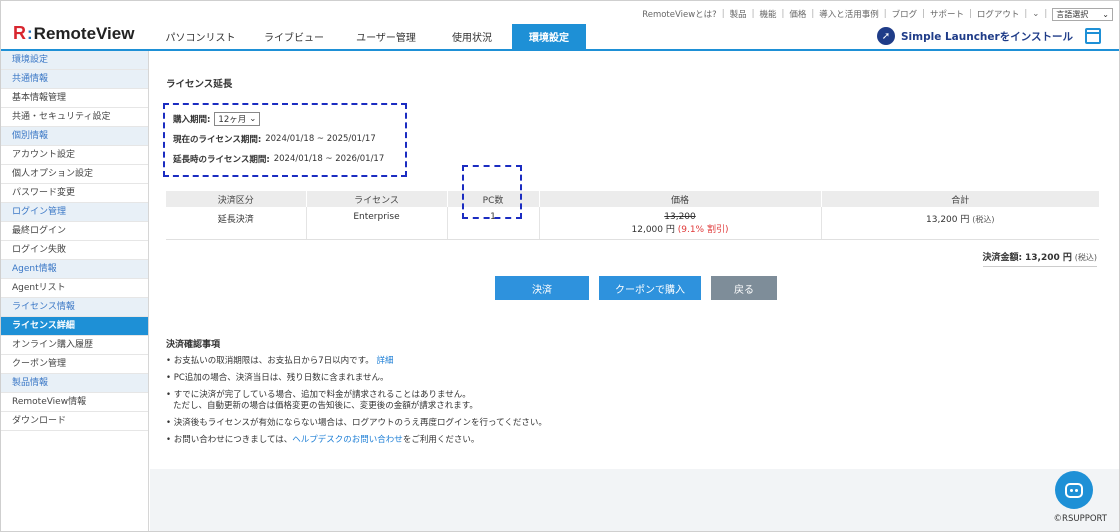  What do you see at coordinates (744, 288) in the screenshot?
I see `back-button: 戻る` at bounding box center [744, 288].